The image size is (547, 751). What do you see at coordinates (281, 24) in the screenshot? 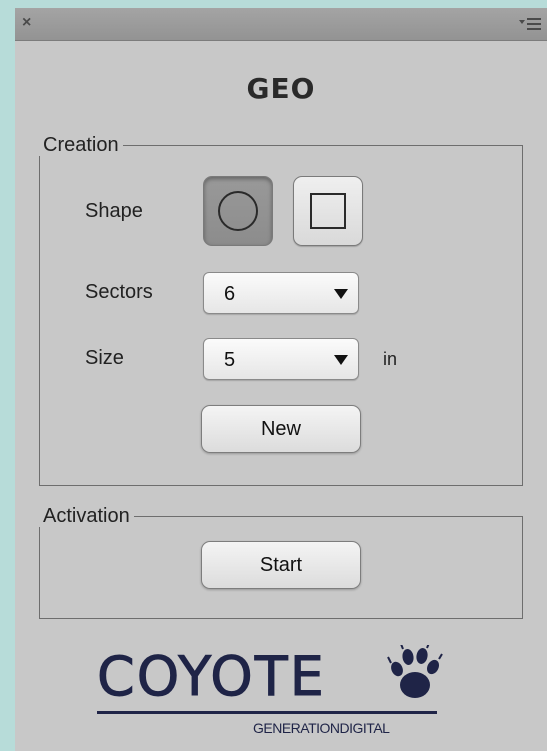
I see `panel-titlebar: ×` at bounding box center [281, 24].